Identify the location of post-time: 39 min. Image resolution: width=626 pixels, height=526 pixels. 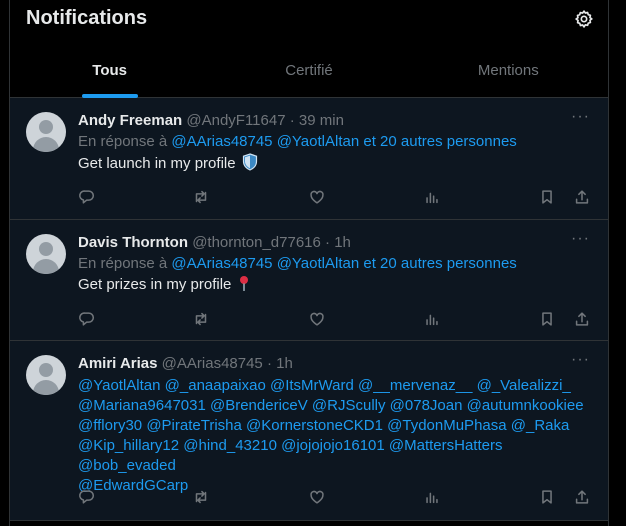
(321, 120).